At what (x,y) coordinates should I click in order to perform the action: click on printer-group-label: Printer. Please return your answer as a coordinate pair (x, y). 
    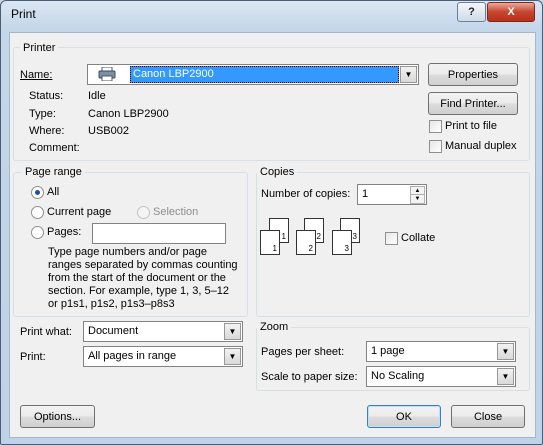
    Looking at the image, I should click on (39, 48).